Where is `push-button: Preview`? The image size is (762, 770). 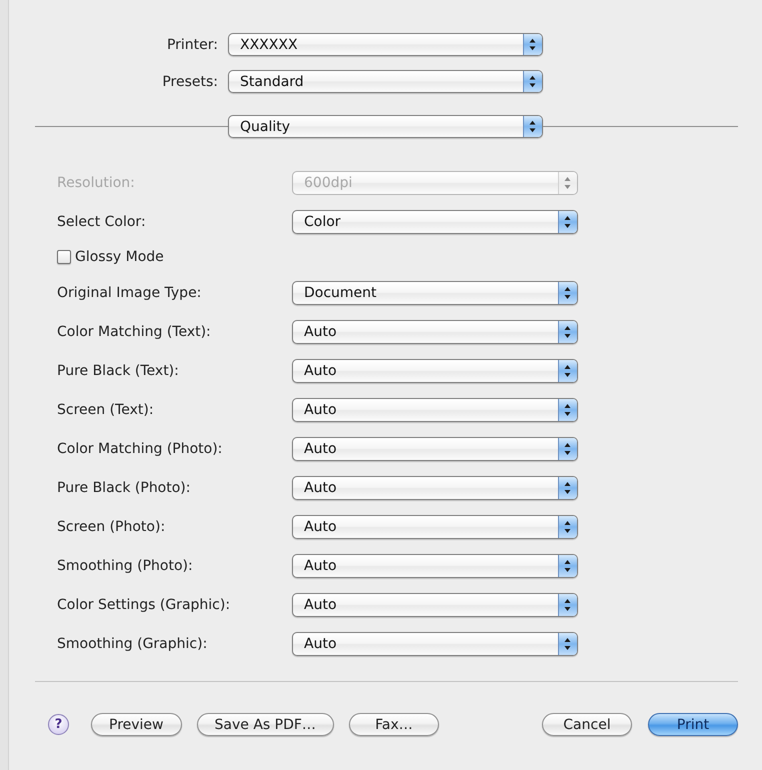 push-button: Preview is located at coordinates (136, 724).